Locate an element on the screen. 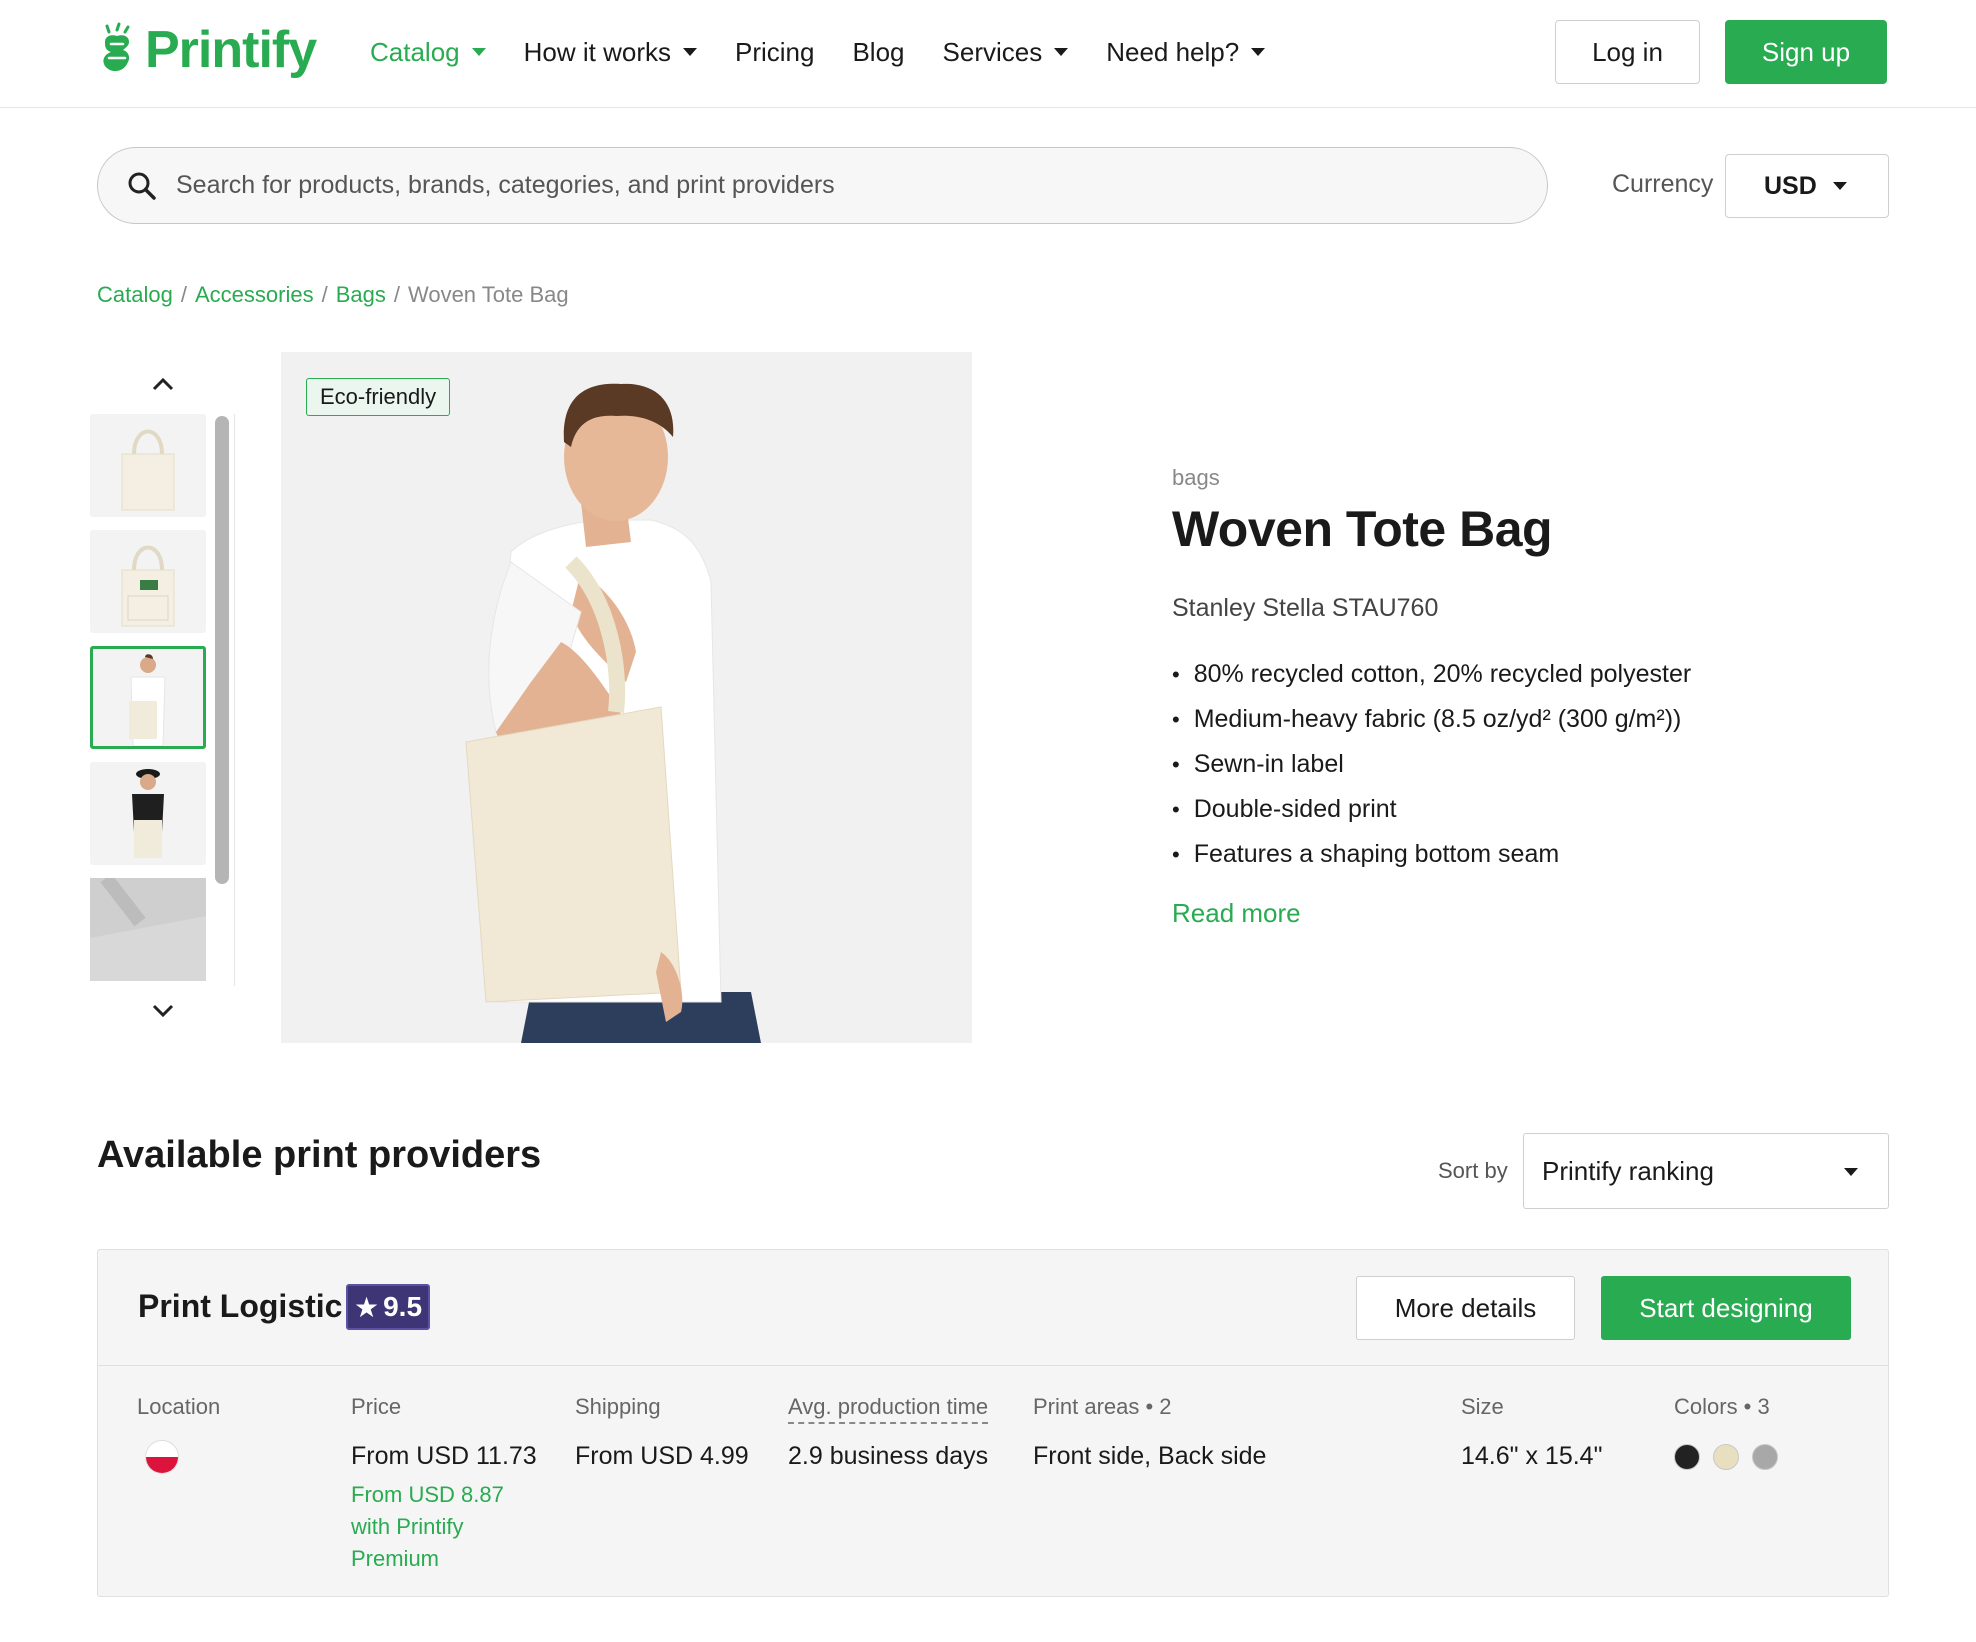 The height and width of the screenshot is (1642, 1976). man-with-tote-thumbnail is located at coordinates (147, 700).